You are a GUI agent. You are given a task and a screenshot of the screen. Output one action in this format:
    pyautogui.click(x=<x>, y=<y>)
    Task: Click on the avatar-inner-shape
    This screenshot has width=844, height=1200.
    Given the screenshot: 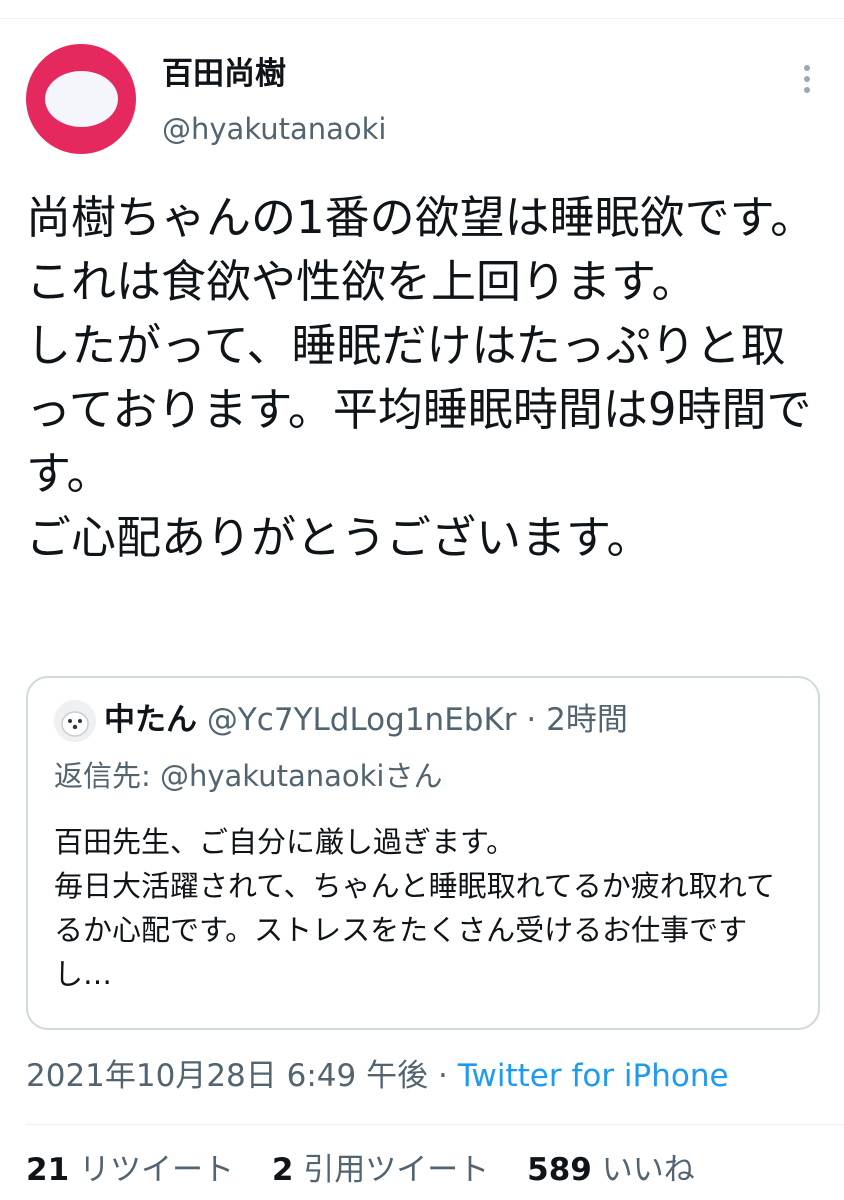 What is the action you would take?
    pyautogui.click(x=81, y=99)
    